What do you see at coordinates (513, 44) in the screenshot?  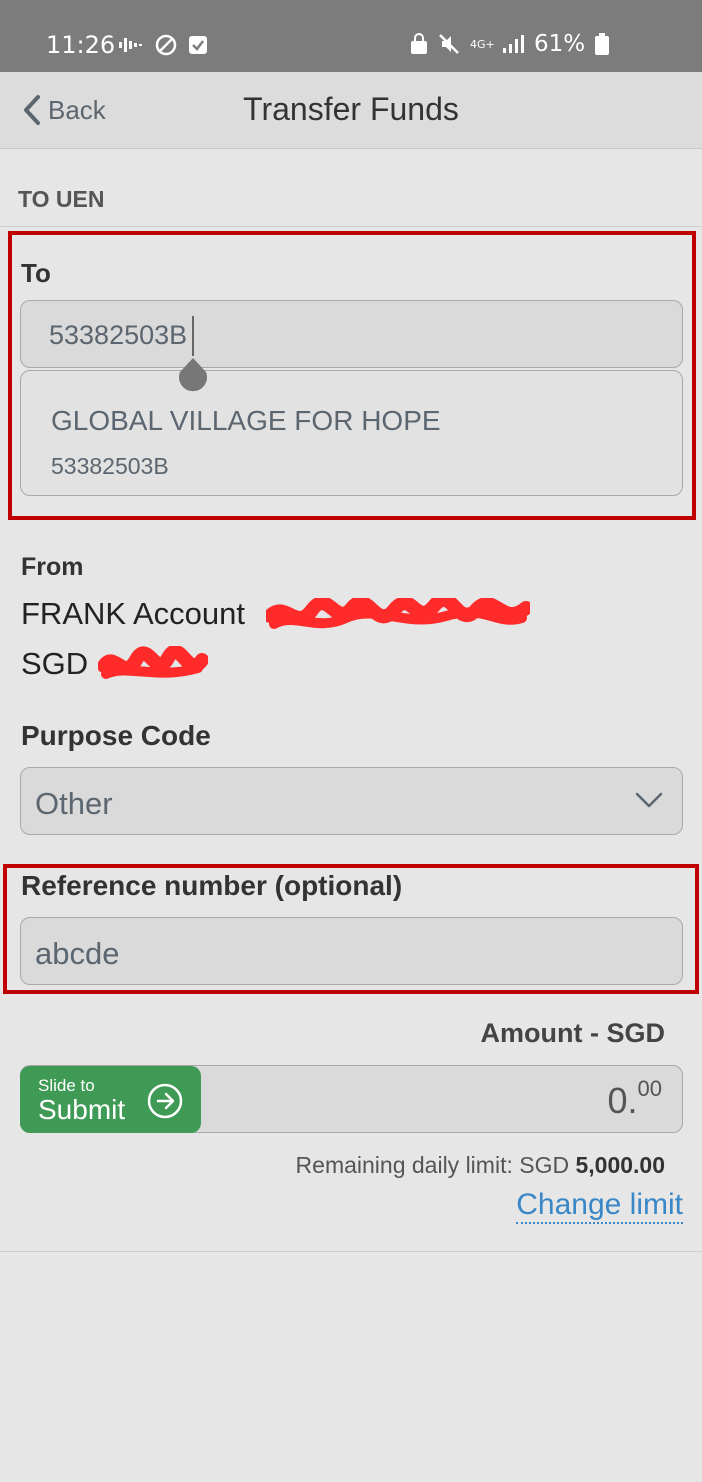 I see `signal-icon` at bounding box center [513, 44].